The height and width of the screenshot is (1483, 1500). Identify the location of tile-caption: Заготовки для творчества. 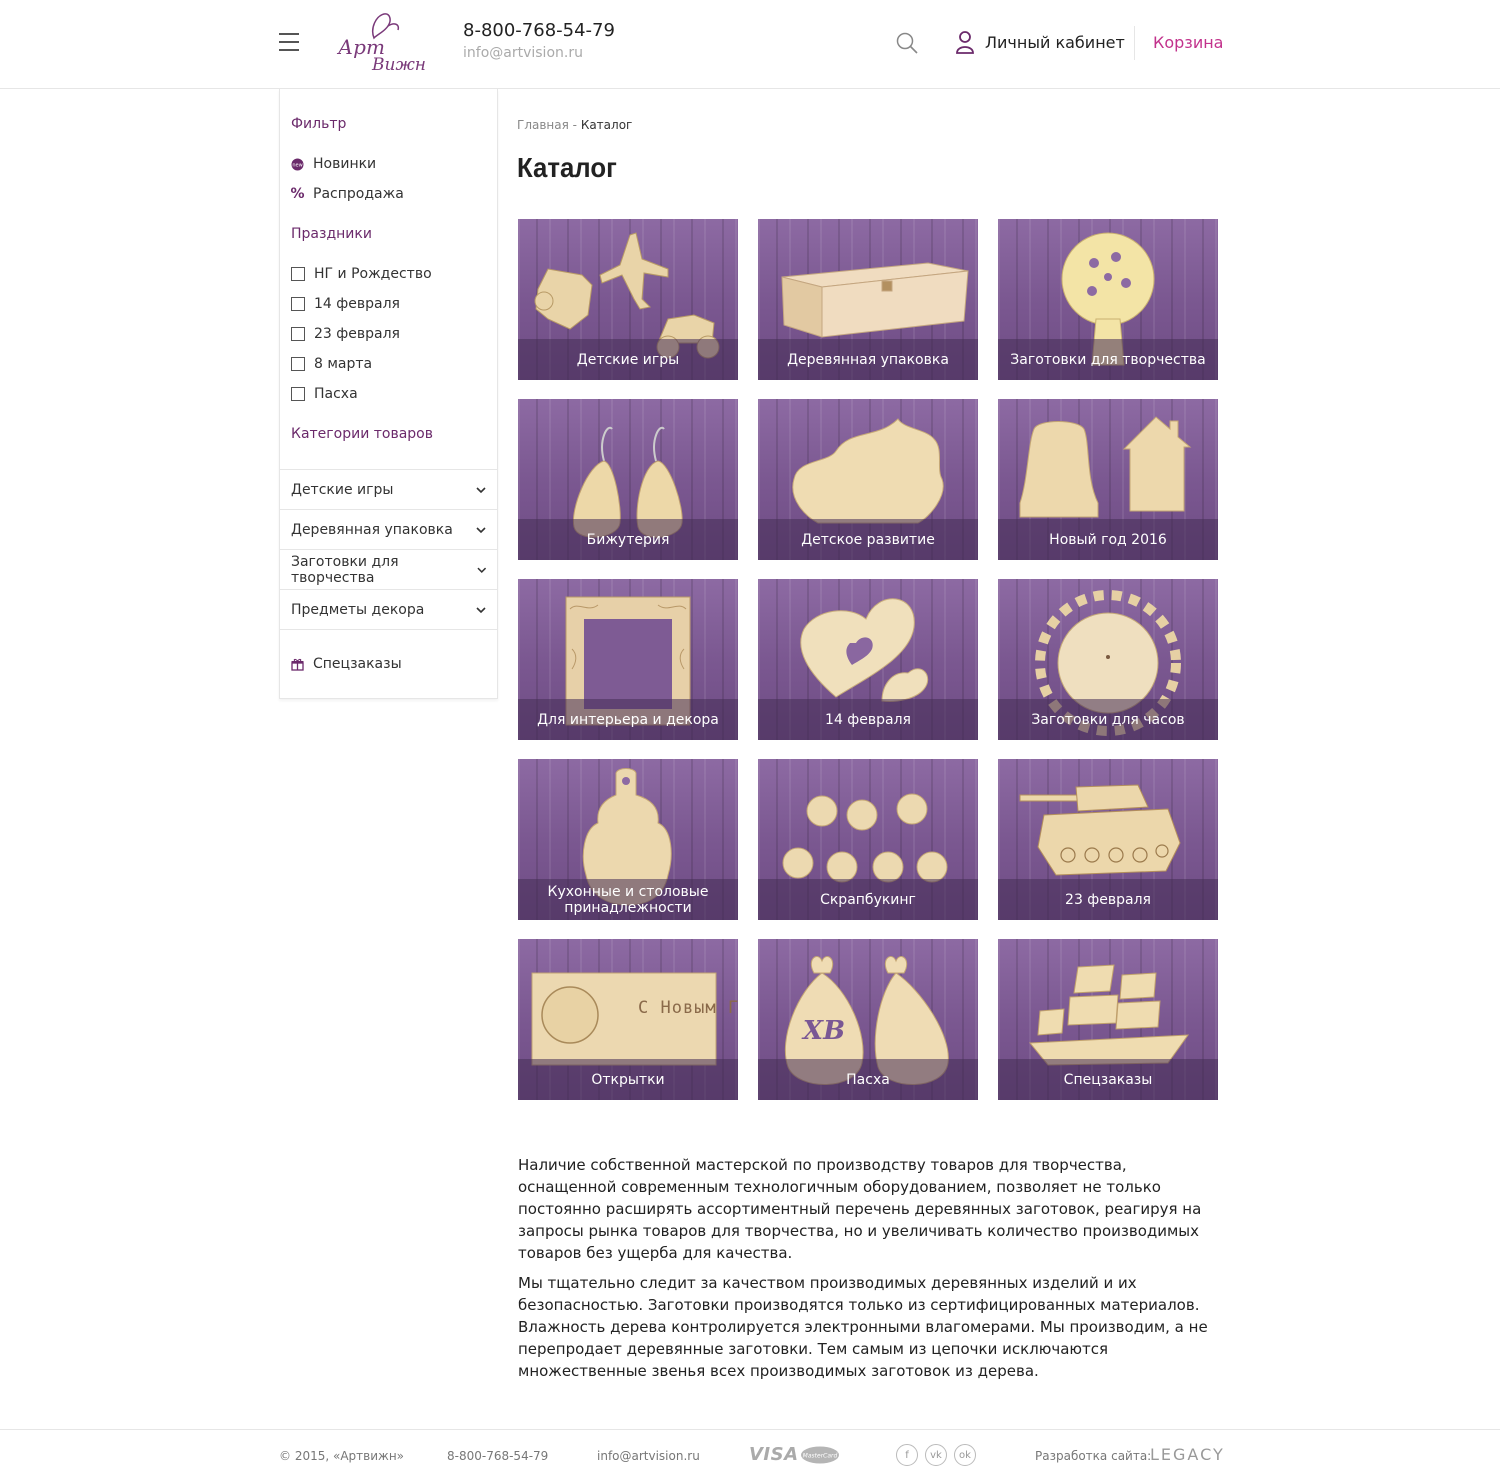
(1108, 359).